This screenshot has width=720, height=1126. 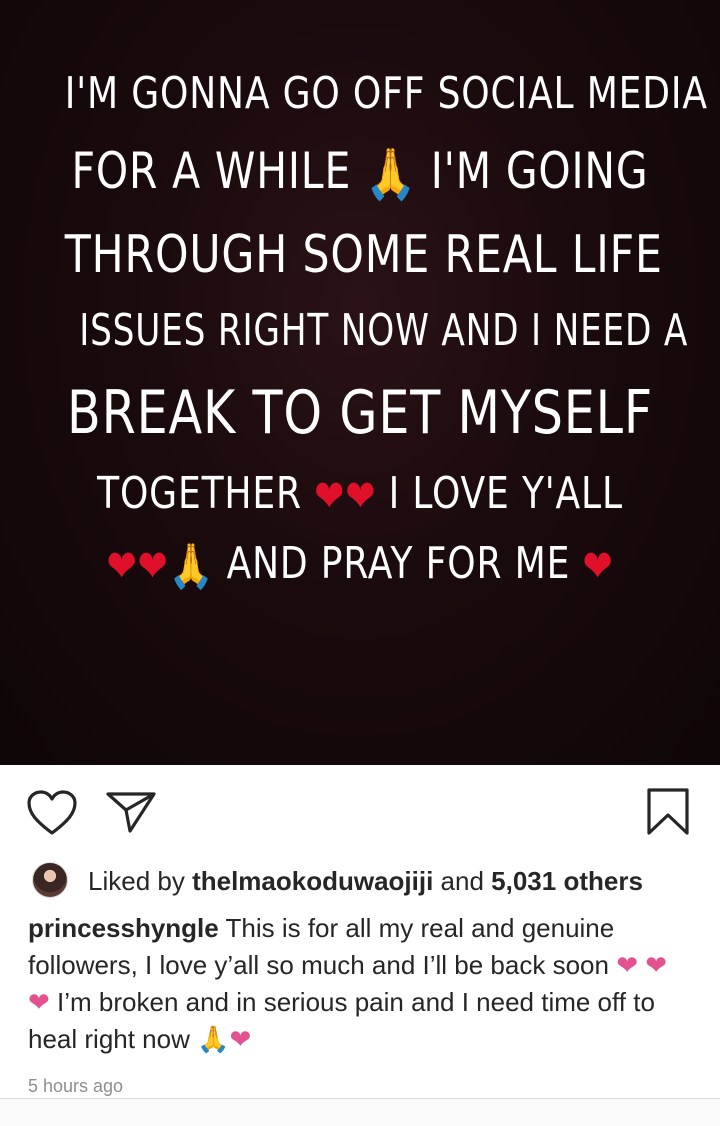 What do you see at coordinates (360, 1112) in the screenshot?
I see `bottom-nav-bar` at bounding box center [360, 1112].